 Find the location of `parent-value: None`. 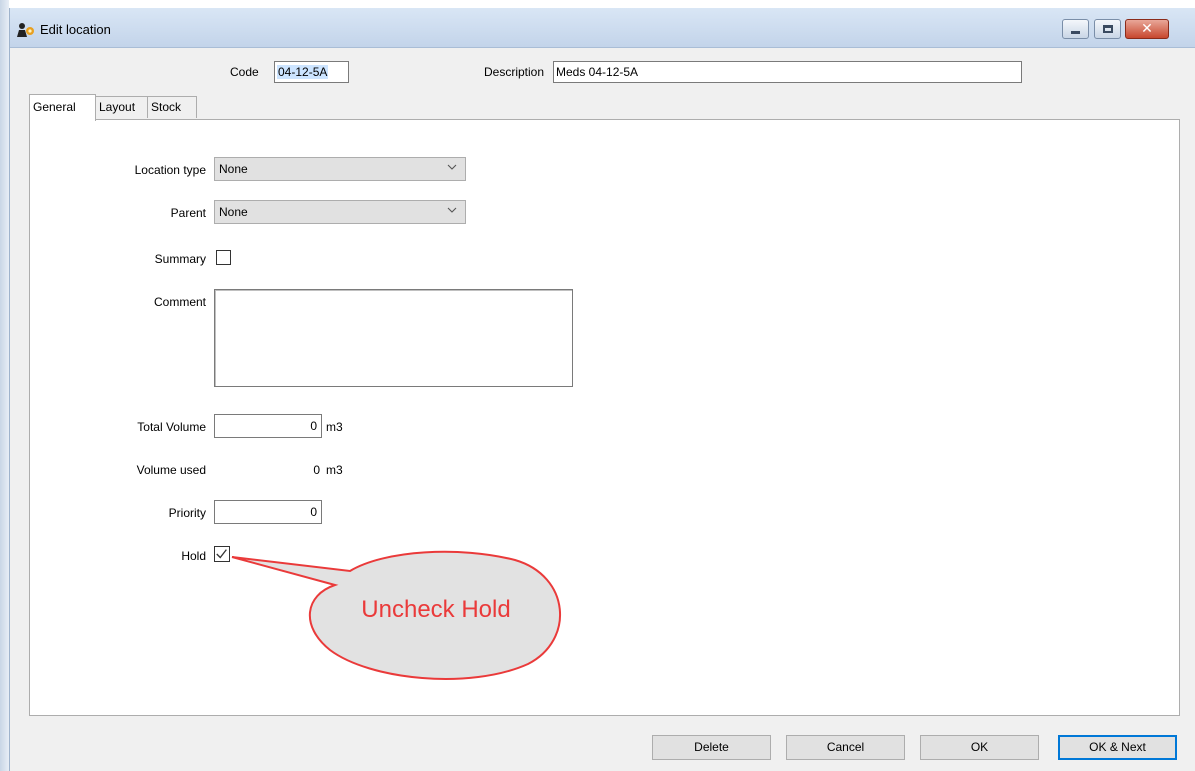

parent-value: None is located at coordinates (233, 212).